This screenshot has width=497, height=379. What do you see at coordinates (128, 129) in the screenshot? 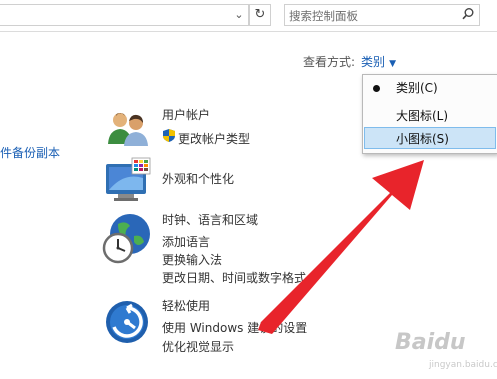
I see `users-icon` at bounding box center [128, 129].